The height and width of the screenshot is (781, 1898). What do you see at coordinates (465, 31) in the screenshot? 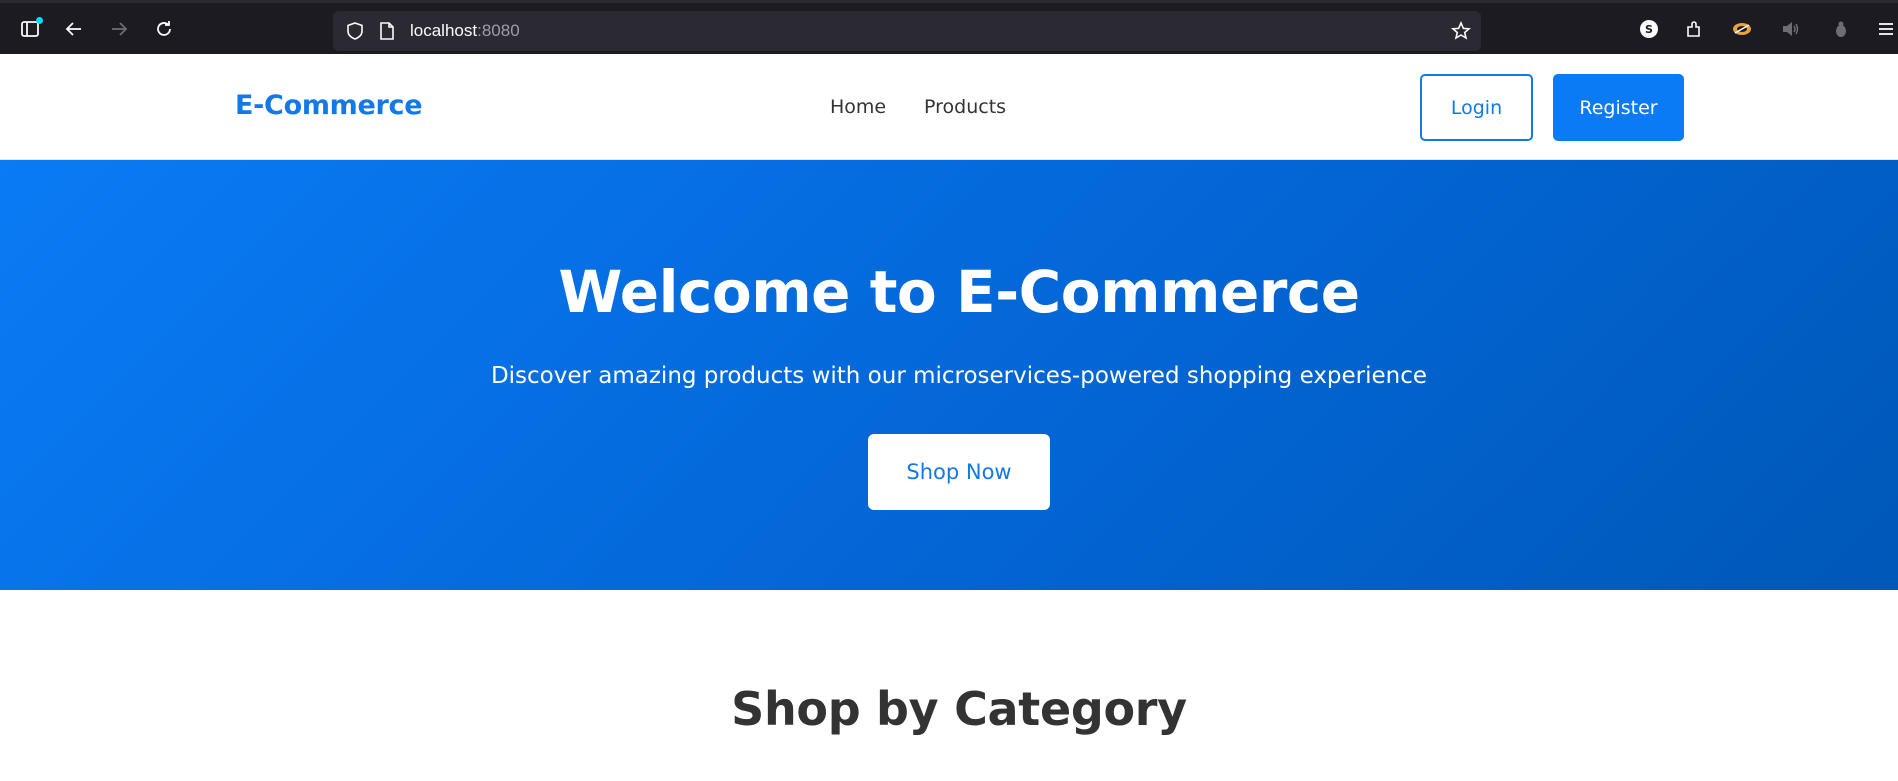
I see `url-text: localhost:8080` at bounding box center [465, 31].